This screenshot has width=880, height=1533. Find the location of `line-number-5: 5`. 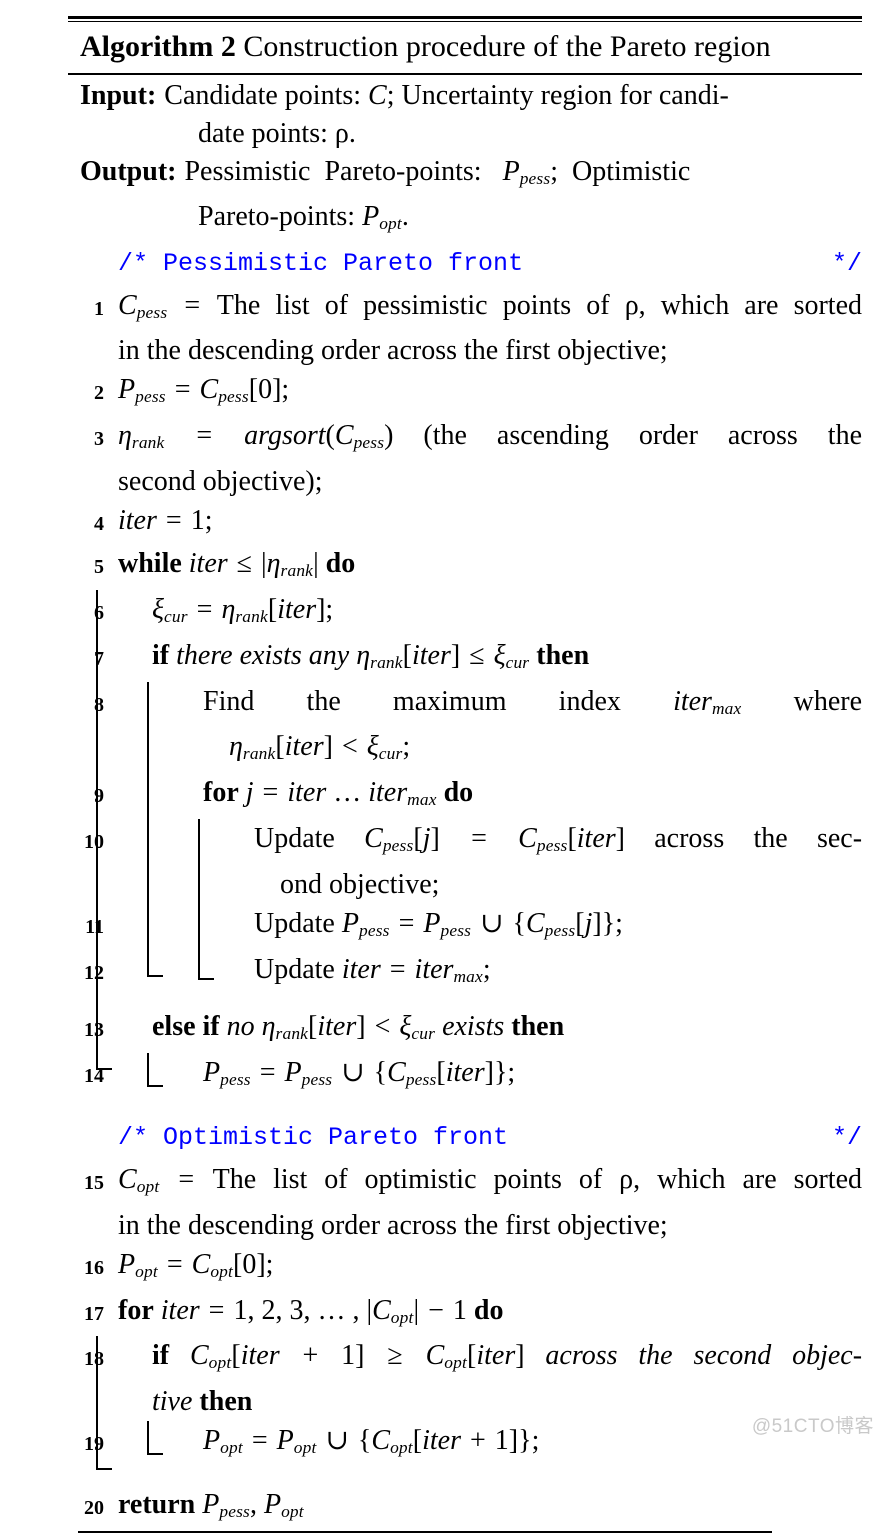

line-number-5: 5 is located at coordinates (99, 567).